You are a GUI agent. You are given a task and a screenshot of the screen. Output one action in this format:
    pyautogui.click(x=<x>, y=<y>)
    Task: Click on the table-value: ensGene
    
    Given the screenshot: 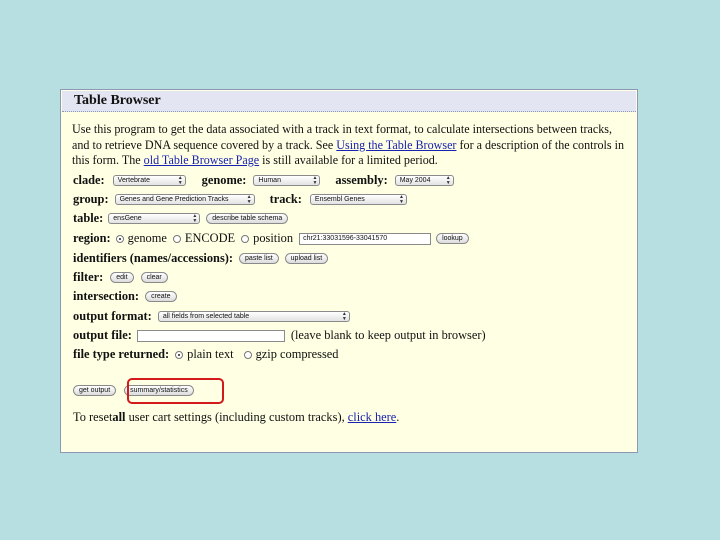 What is the action you would take?
    pyautogui.click(x=127, y=218)
    